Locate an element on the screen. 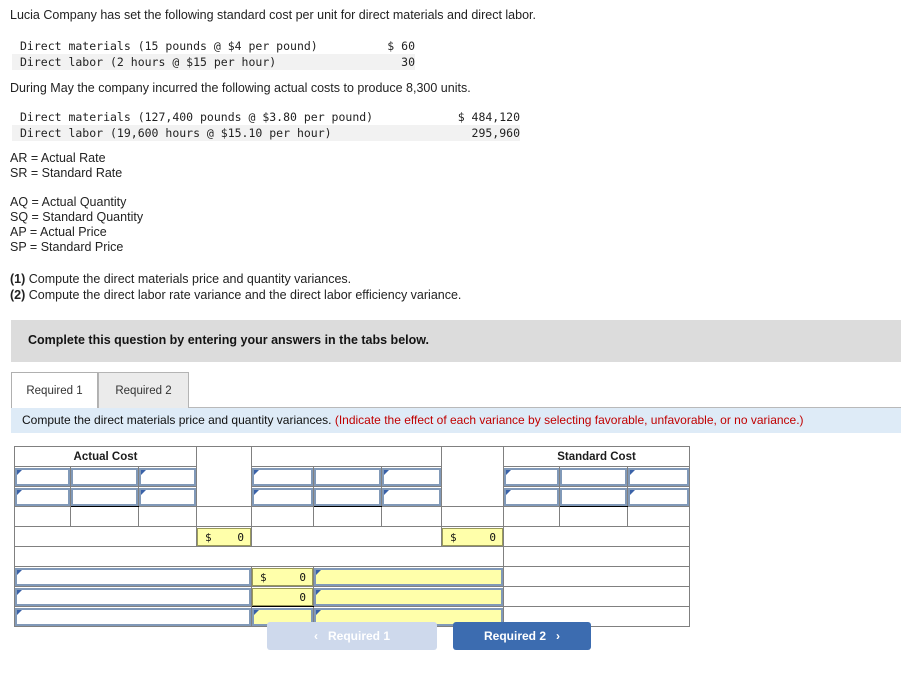 This screenshot has height=677, width=916. table-row is located at coordinates (352, 476).